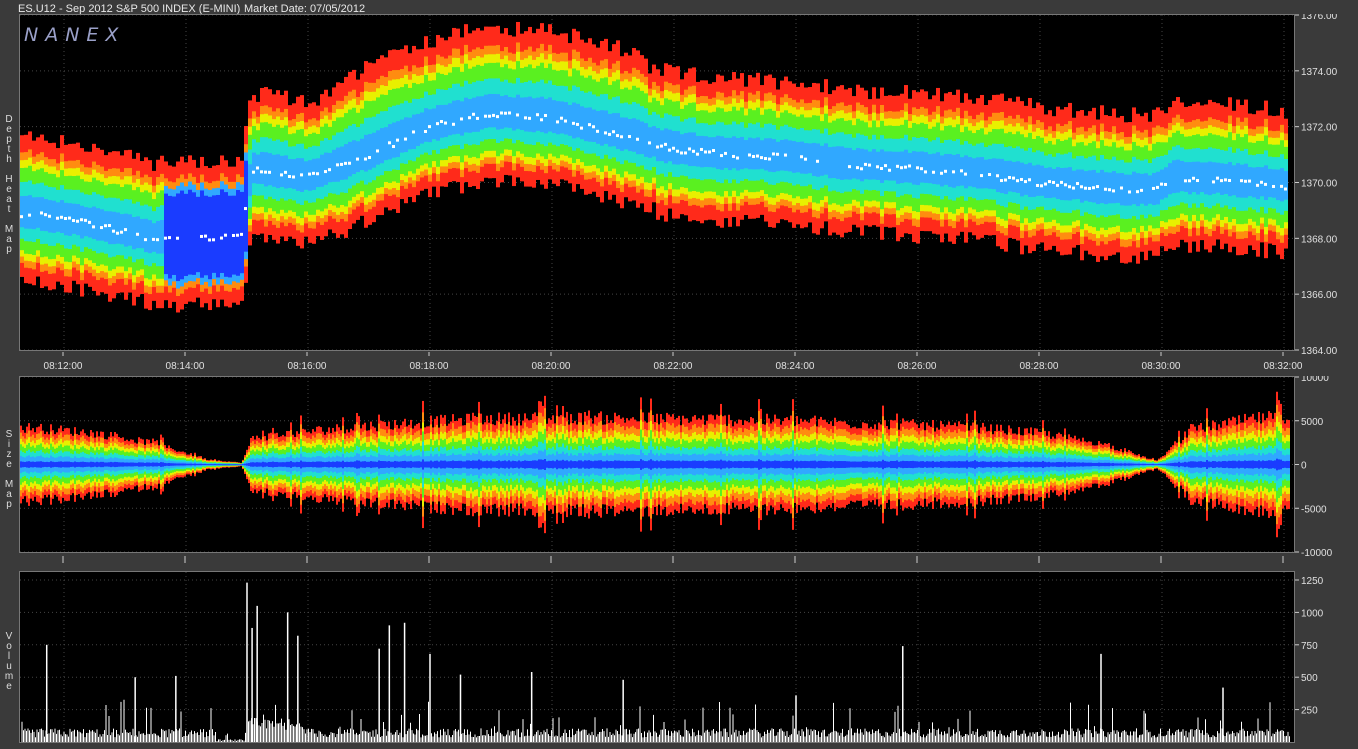 The width and height of the screenshot is (1358, 749). I want to click on depth-x-tick-label: 08:14:00, so click(185, 366).